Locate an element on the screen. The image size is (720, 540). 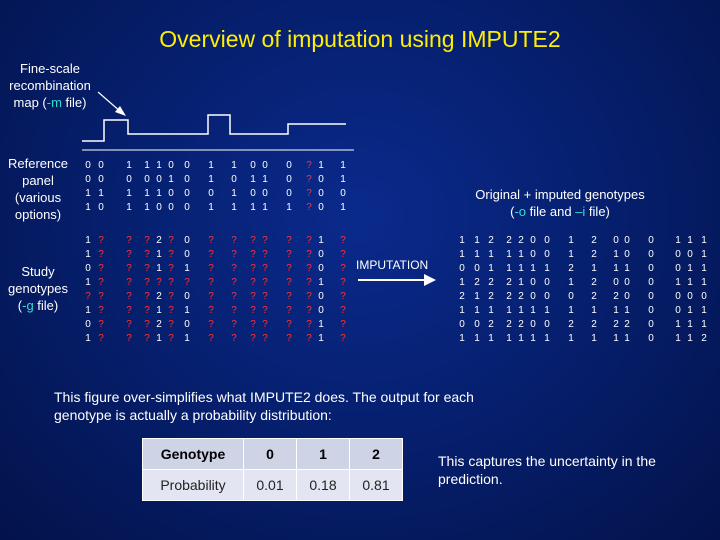
header-genotype: Genotype is located at coordinates (193, 454).